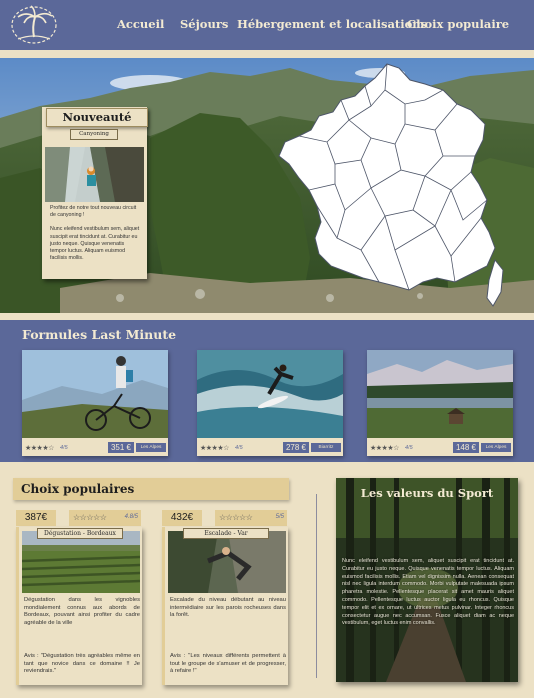  Describe the element at coordinates (81, 562) in the screenshot. I see `vineyard-photo` at that location.